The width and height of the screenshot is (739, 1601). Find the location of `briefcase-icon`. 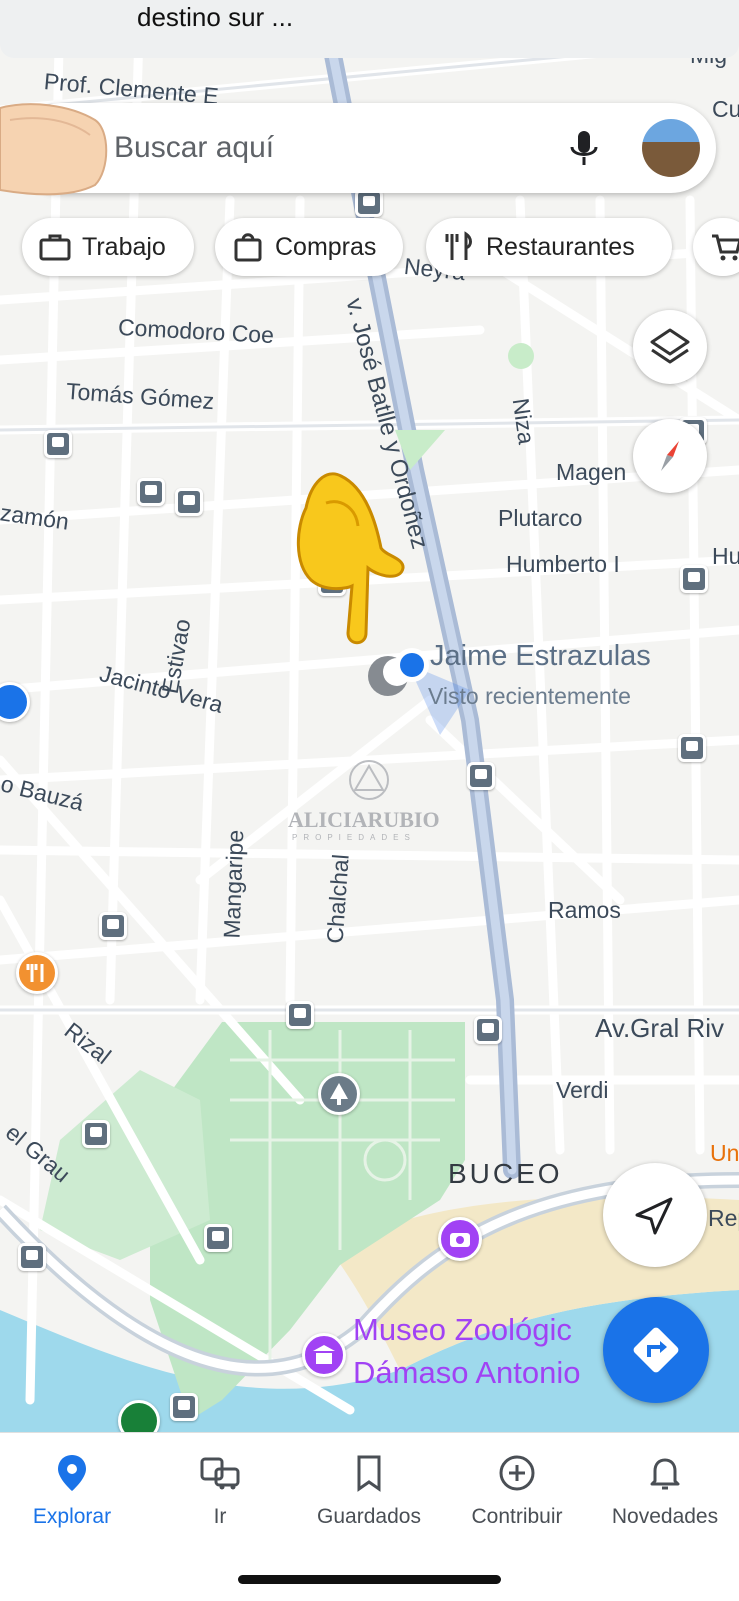

briefcase-icon is located at coordinates (55, 247).